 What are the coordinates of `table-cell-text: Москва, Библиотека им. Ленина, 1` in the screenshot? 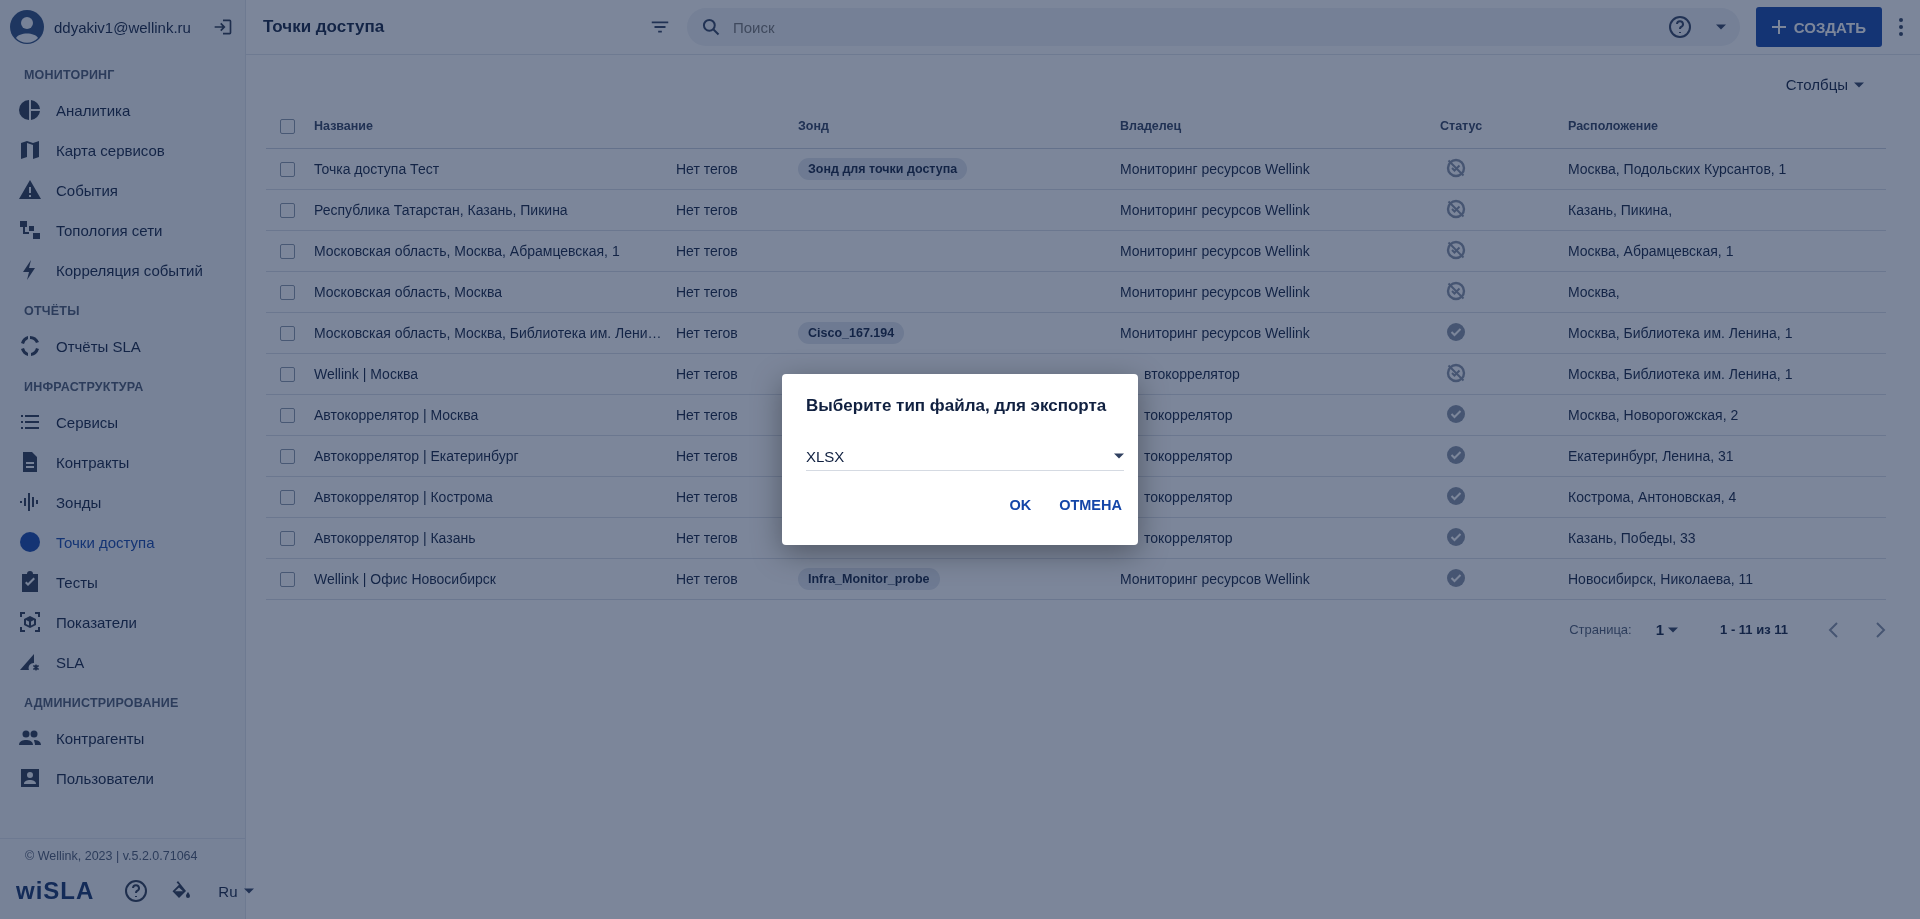 It's located at (1681, 374).